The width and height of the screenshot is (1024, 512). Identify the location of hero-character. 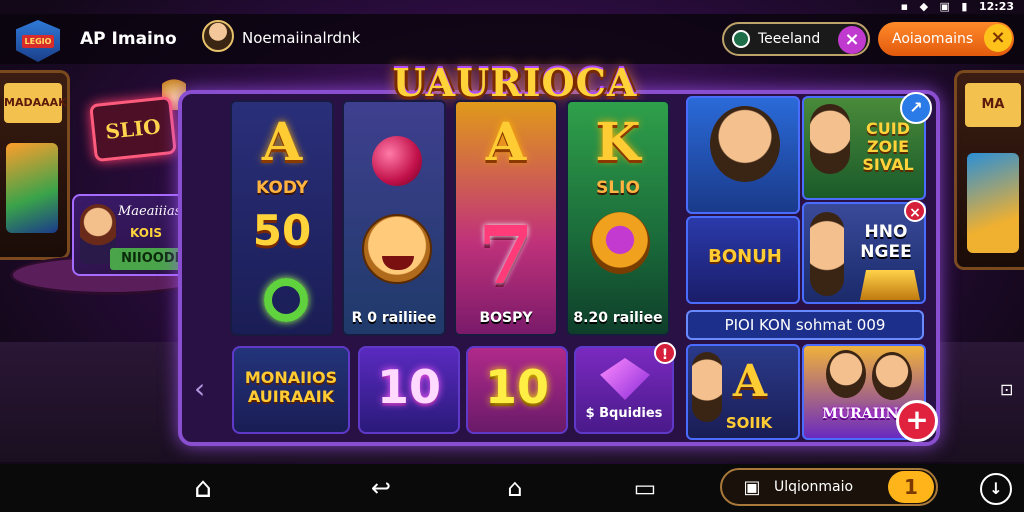
(745, 144).